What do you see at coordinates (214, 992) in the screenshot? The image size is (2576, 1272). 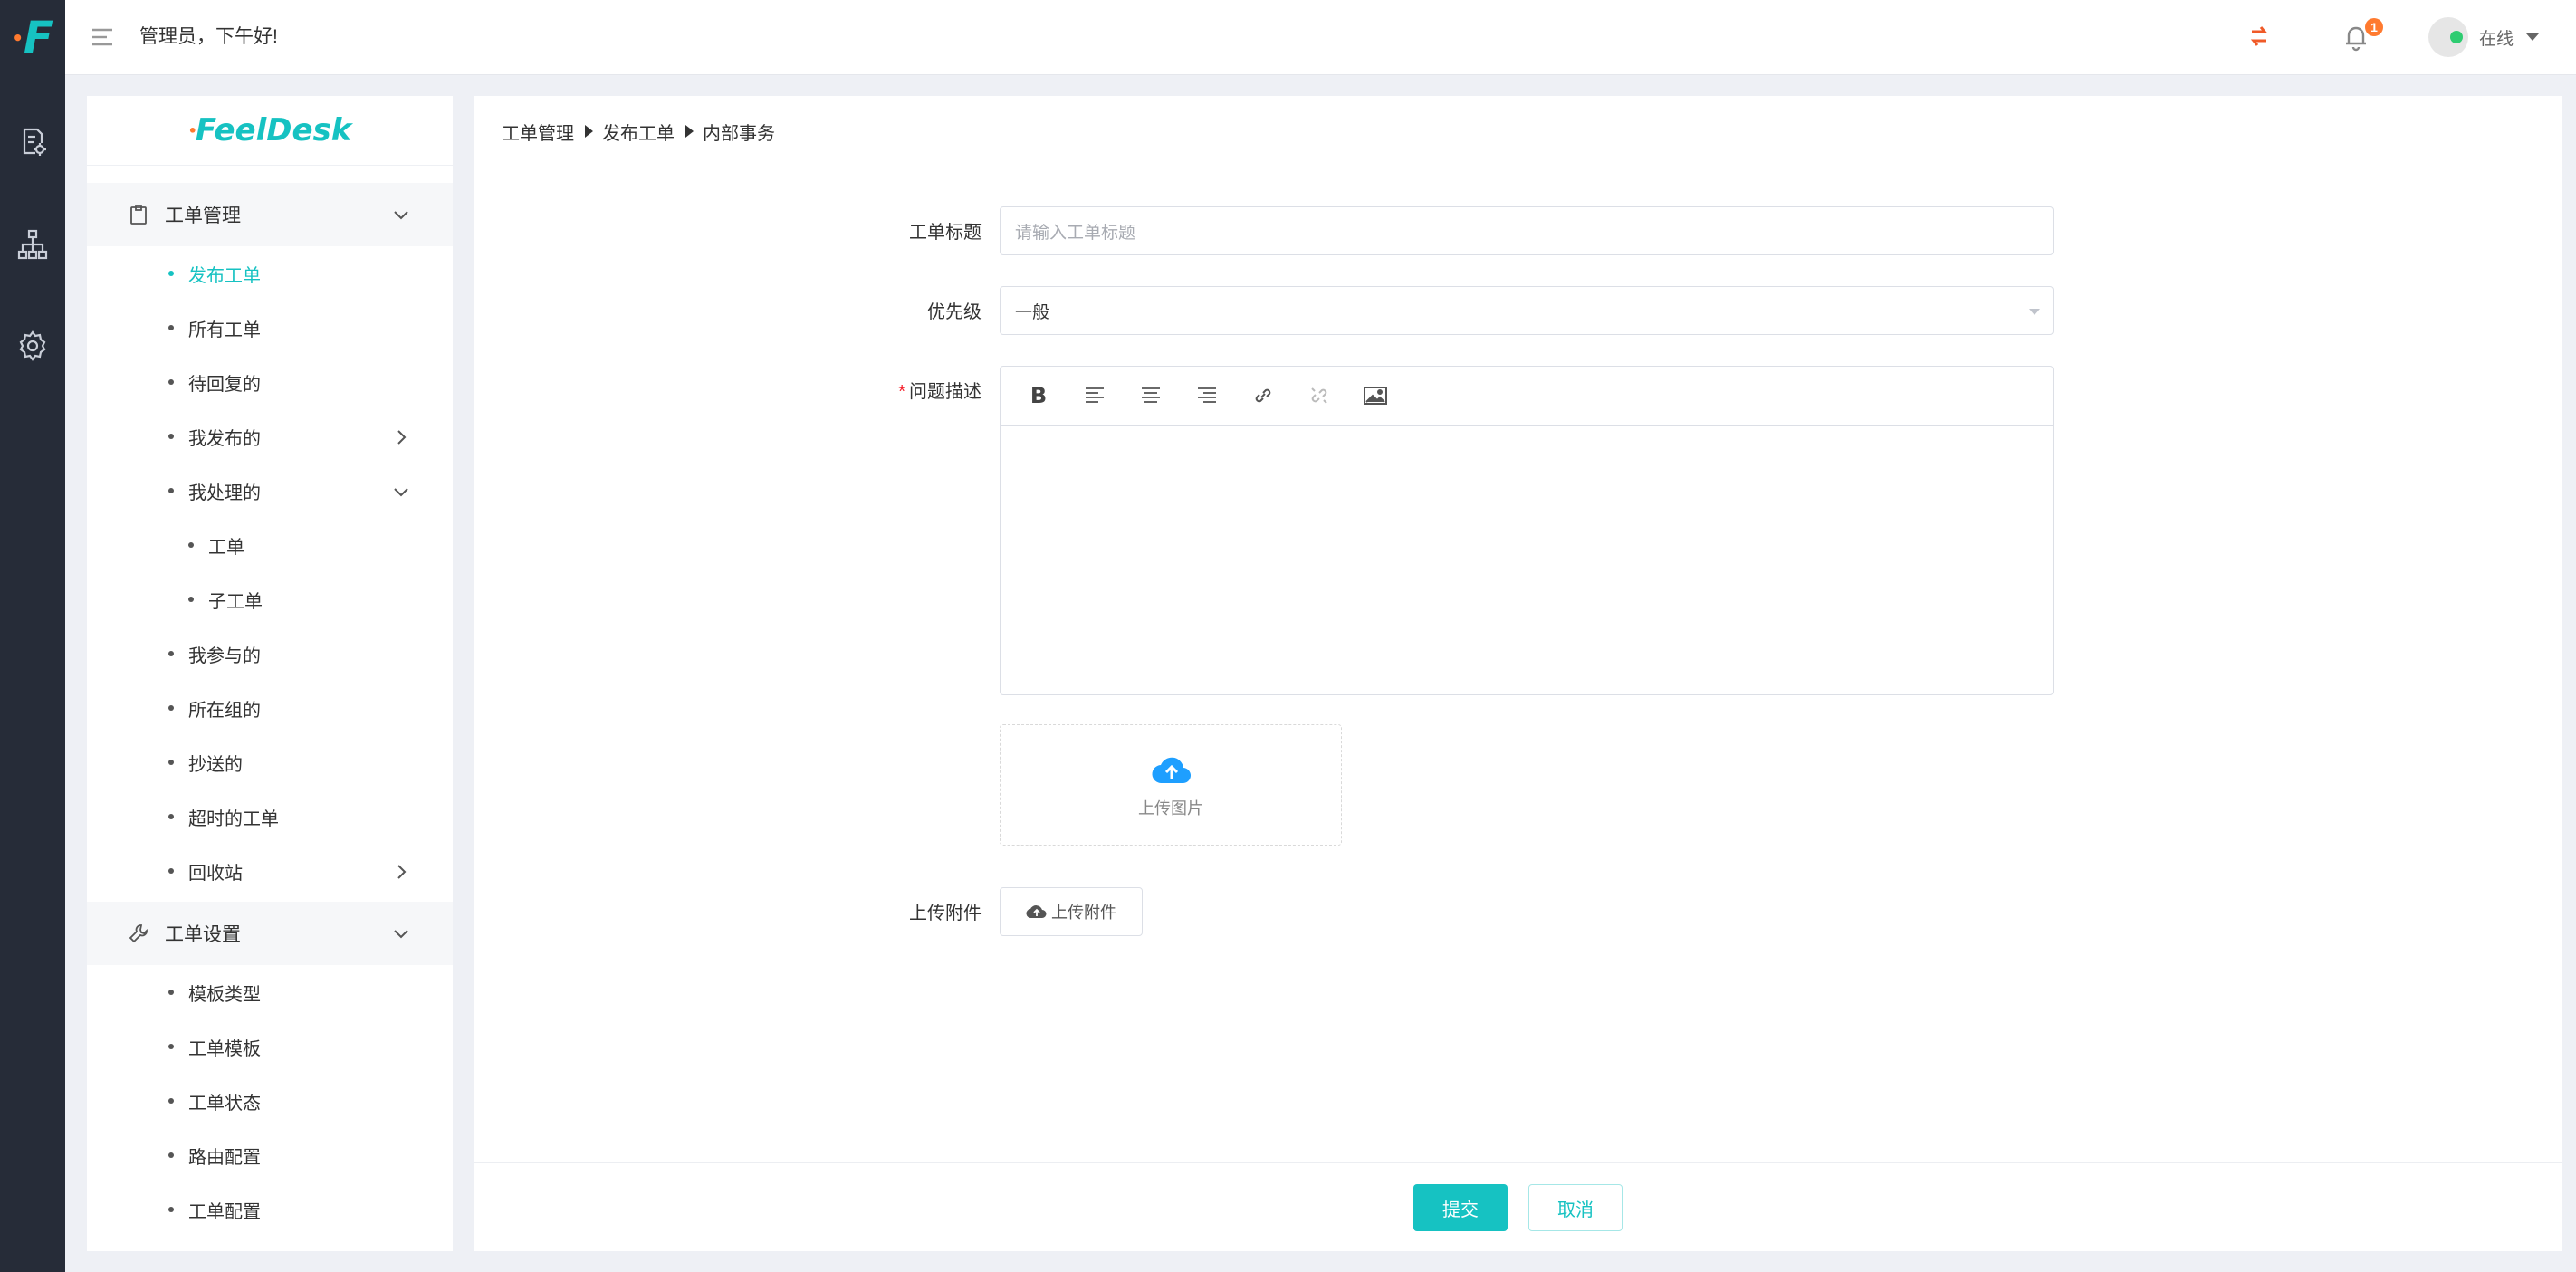 I see `sidebar-item-template-types: 模板类型` at bounding box center [214, 992].